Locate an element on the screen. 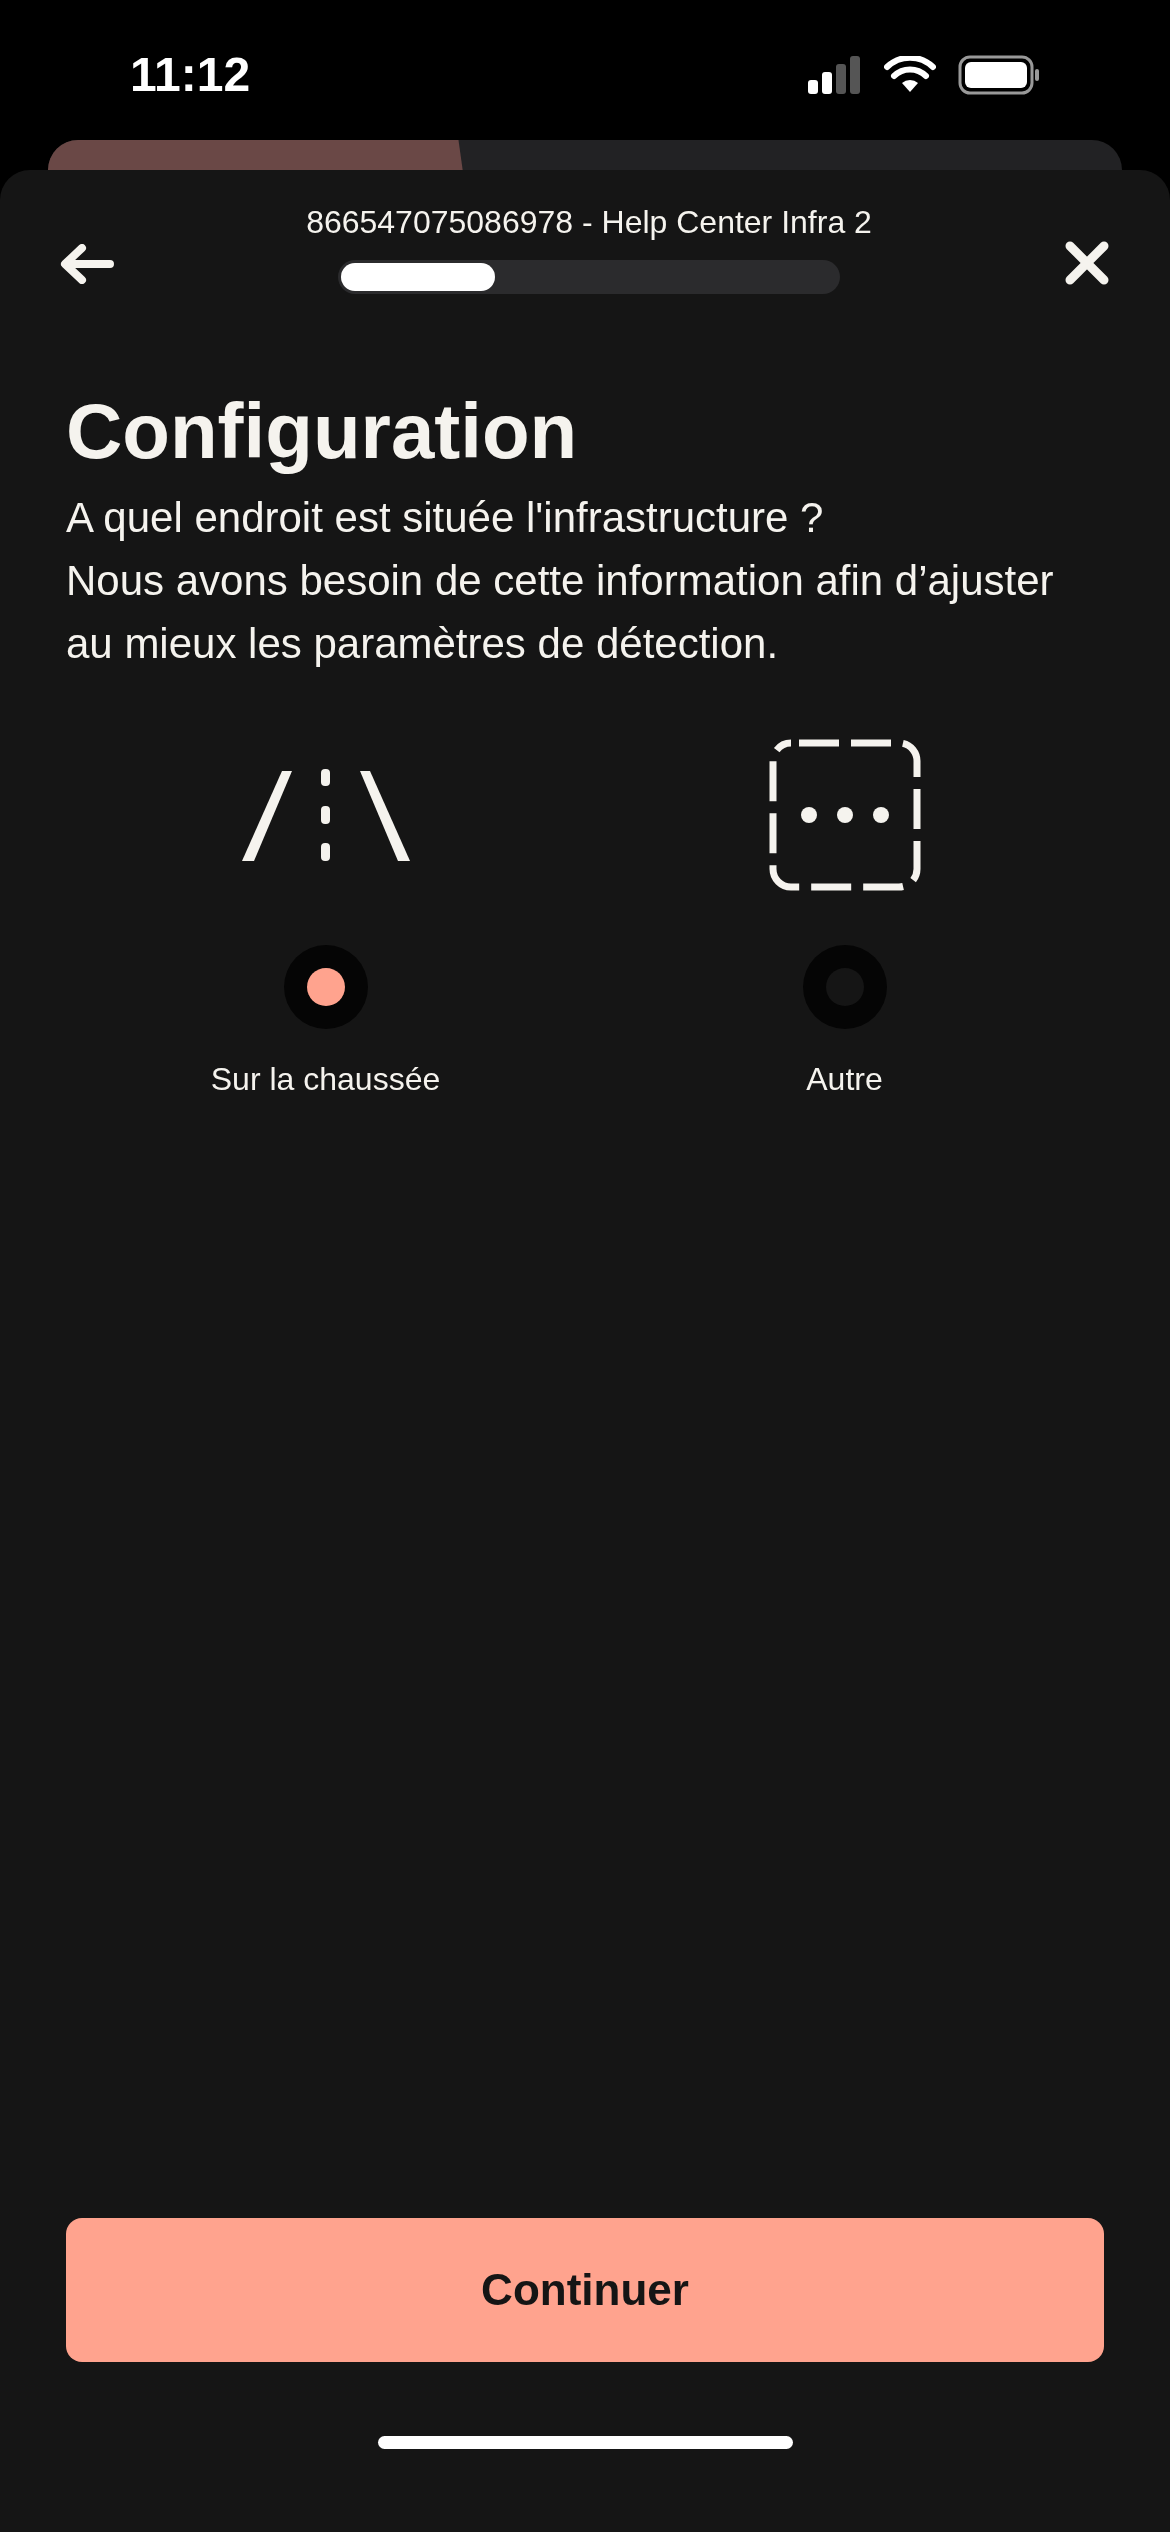 This screenshot has width=1170, height=2532. continue-button: Continuer is located at coordinates (585, 2290).